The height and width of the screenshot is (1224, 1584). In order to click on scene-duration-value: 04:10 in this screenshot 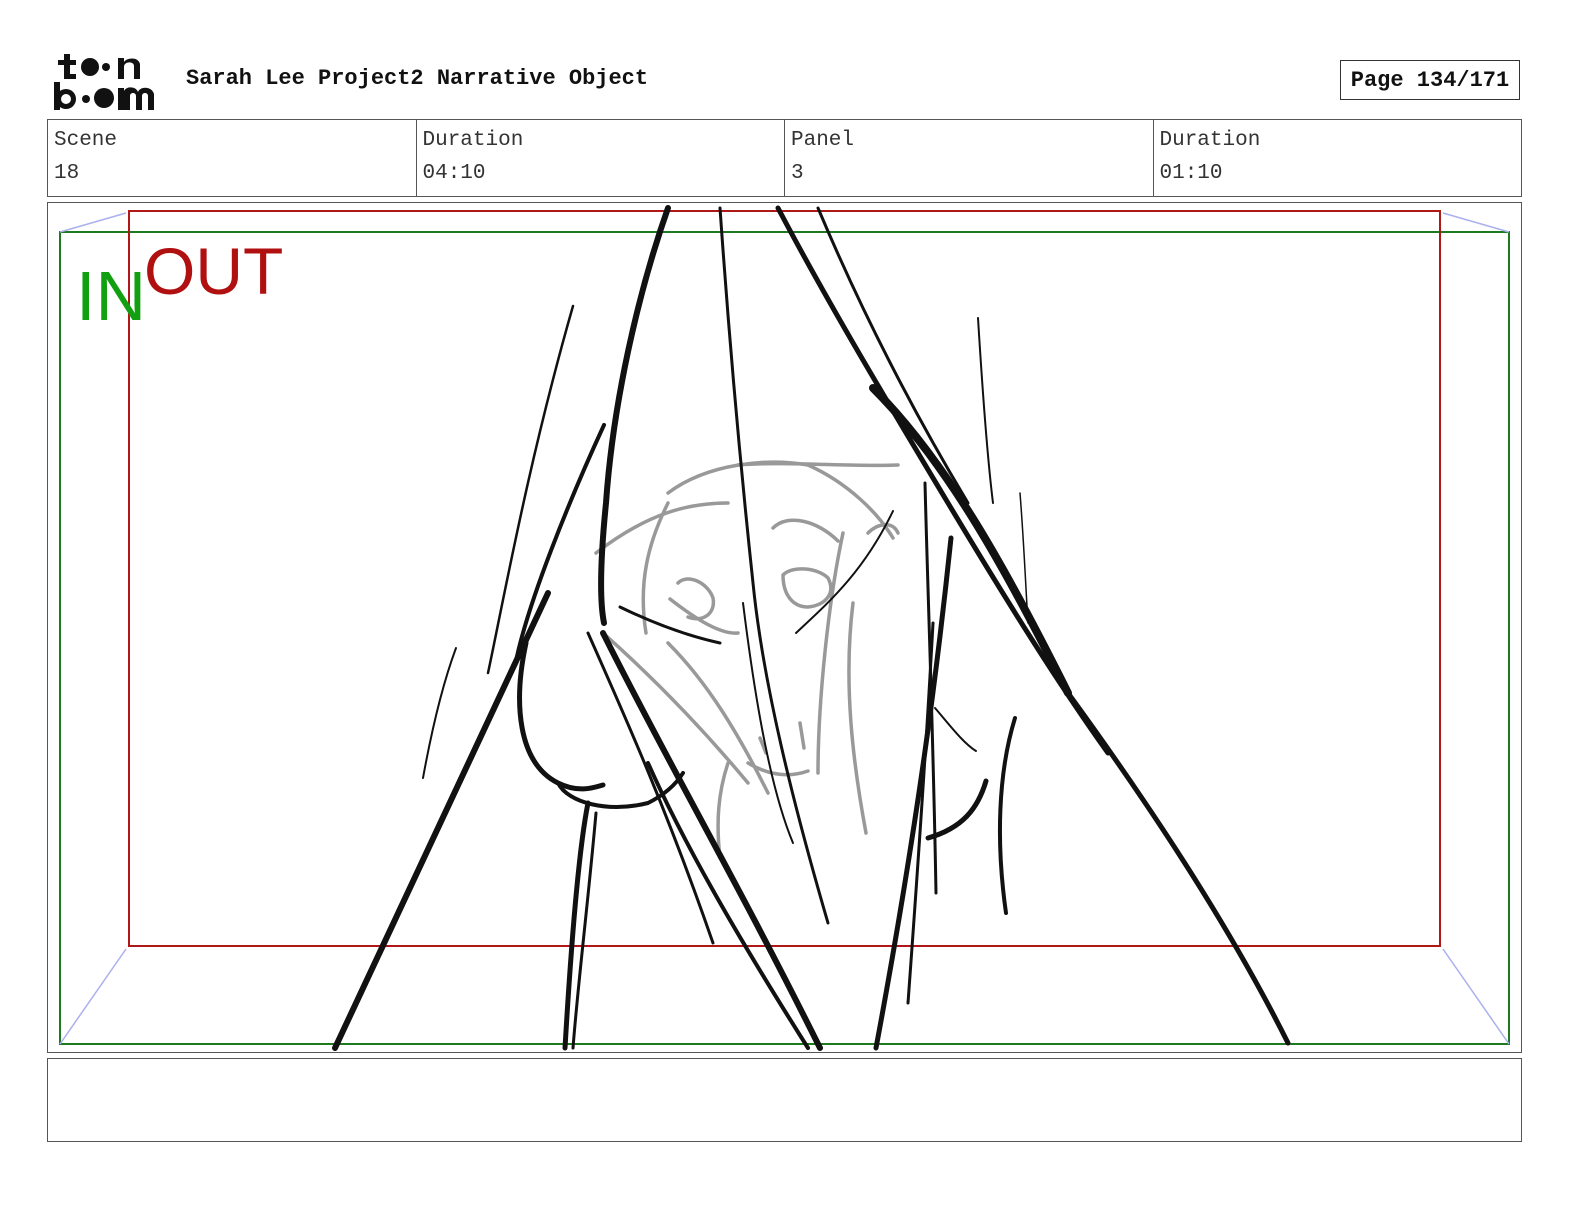, I will do `click(454, 173)`.